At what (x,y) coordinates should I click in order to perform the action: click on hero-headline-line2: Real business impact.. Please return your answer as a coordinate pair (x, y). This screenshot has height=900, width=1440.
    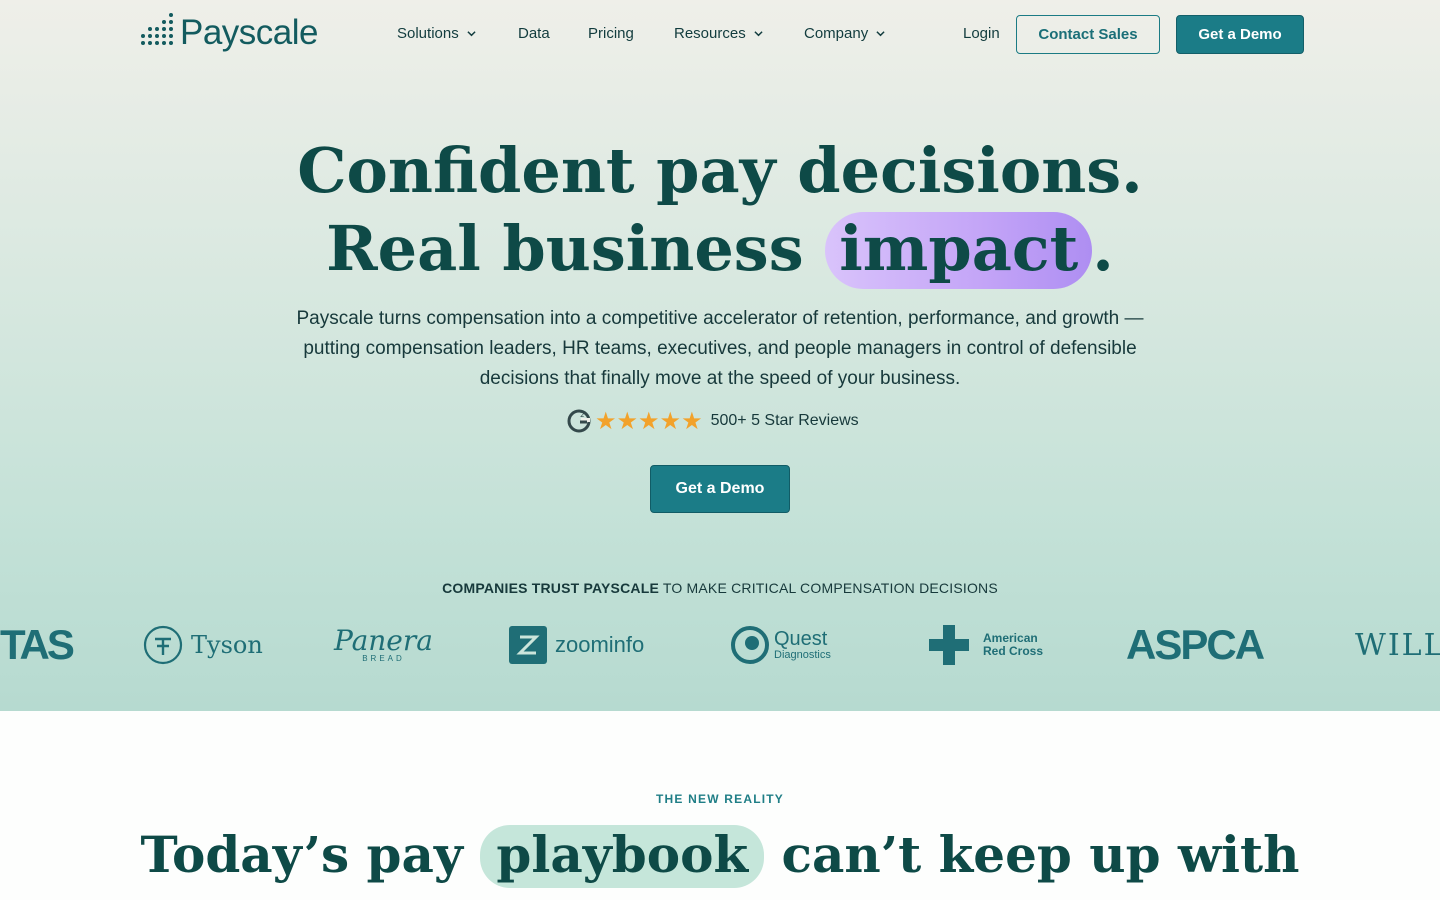
    Looking at the image, I should click on (720, 249).